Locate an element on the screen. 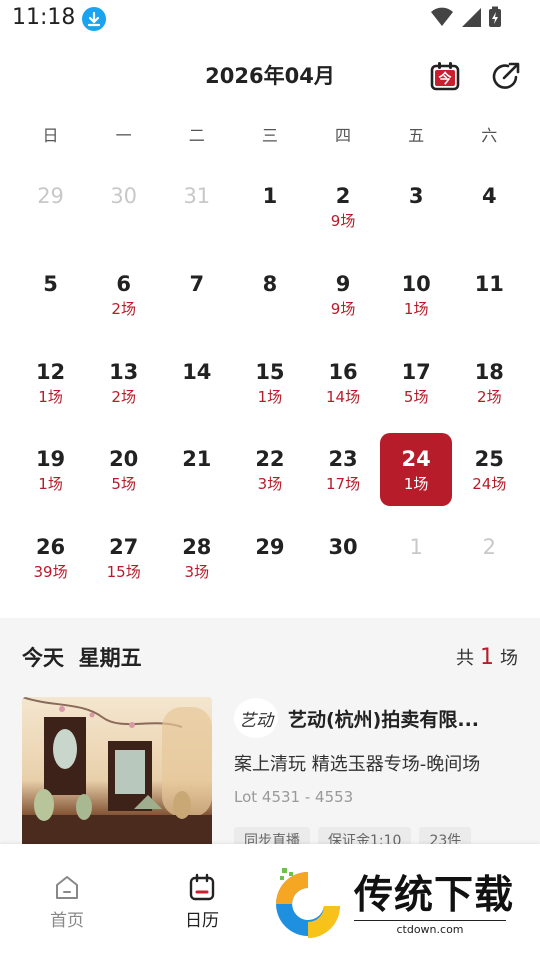  day-session-count: 39场 is located at coordinates (50, 572).